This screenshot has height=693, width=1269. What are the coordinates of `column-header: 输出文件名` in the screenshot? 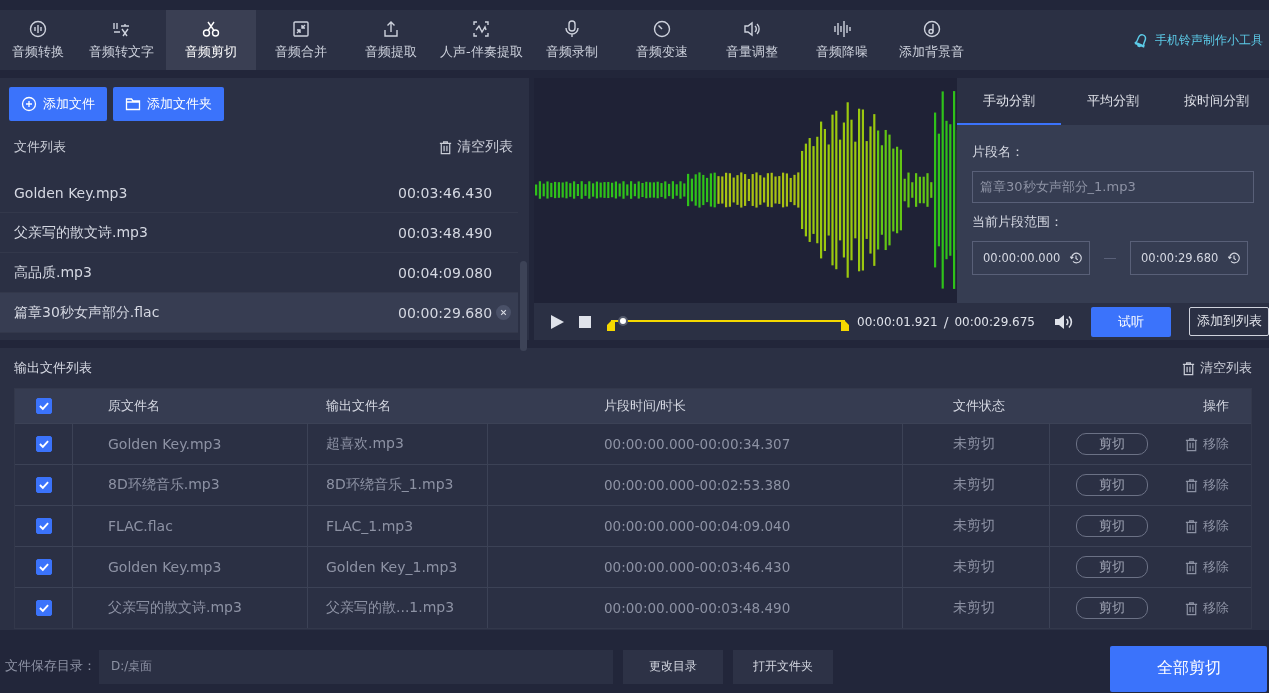 It's located at (358, 406).